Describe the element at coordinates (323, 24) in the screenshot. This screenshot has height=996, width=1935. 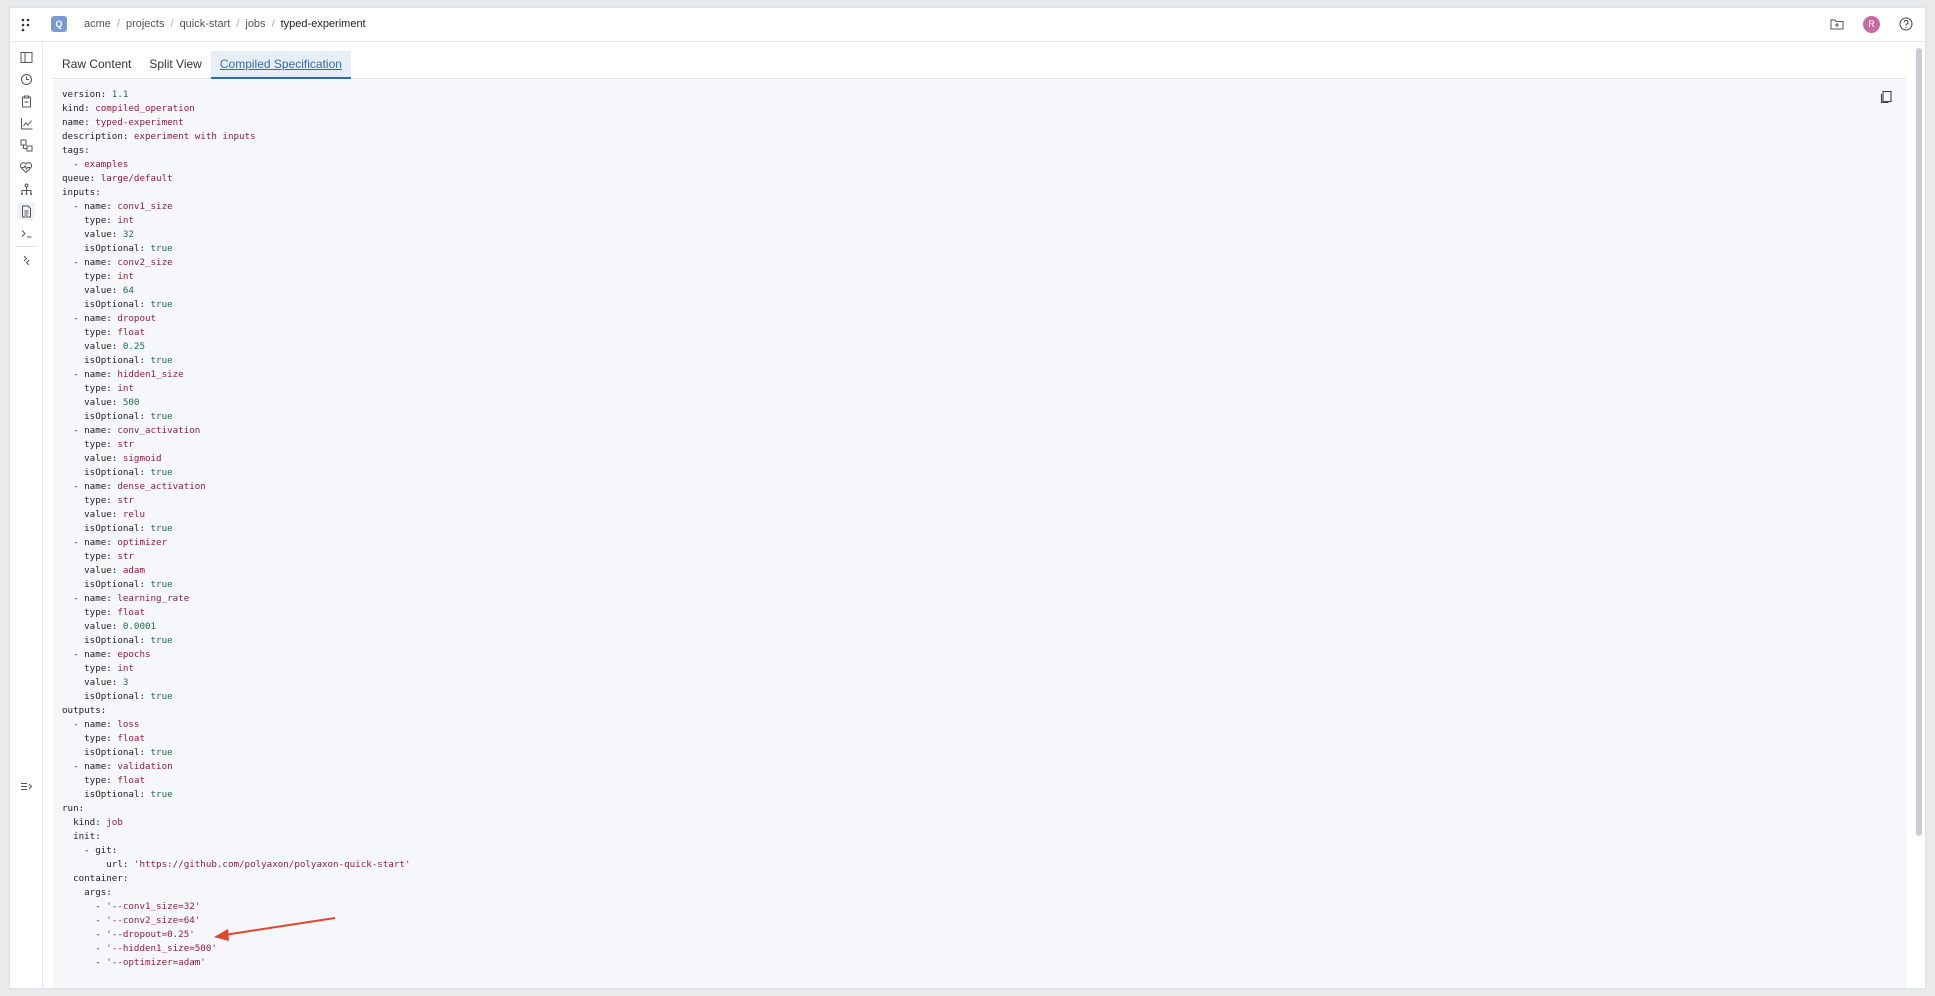
I see `breadcrumb-current: typed-experiment` at that location.